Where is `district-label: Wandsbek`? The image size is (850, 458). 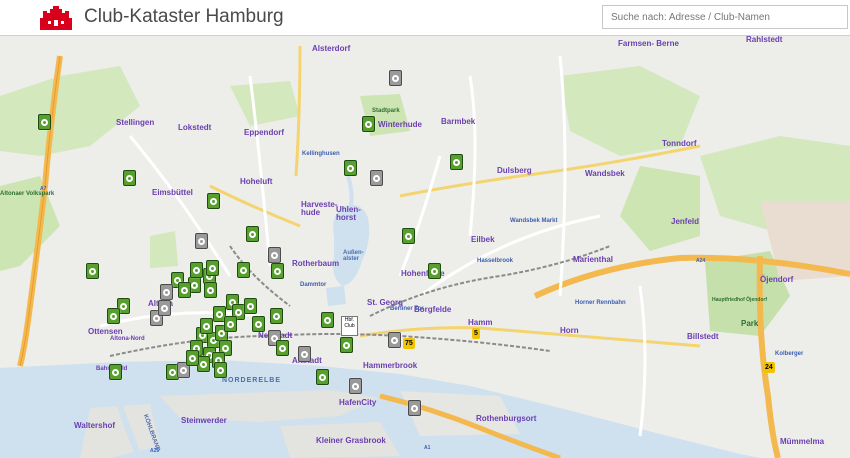
district-label: Wandsbek is located at coordinates (605, 173).